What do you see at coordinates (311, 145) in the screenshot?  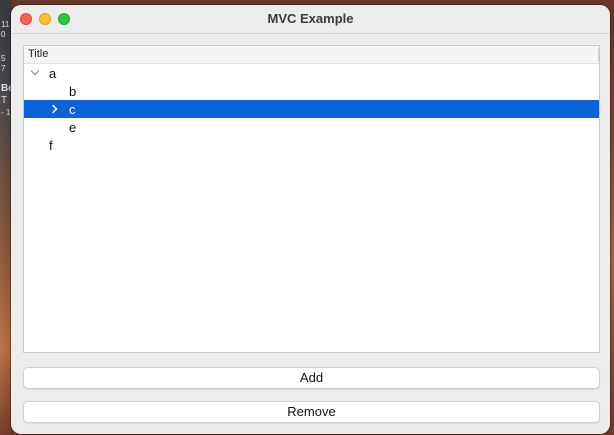 I see `tree-row-f: f` at bounding box center [311, 145].